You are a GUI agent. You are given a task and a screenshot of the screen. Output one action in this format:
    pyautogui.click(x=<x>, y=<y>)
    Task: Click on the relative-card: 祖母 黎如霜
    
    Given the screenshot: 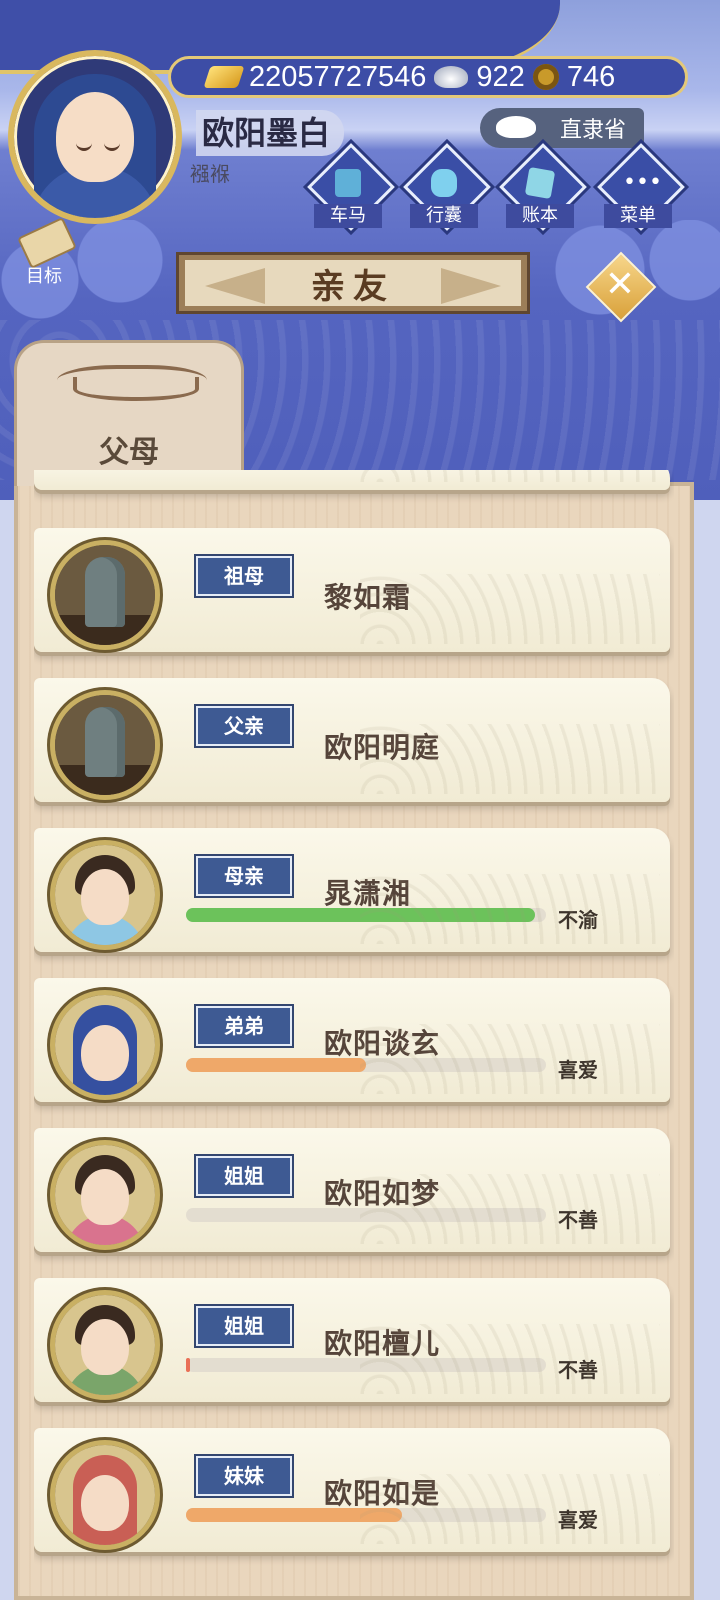 What is the action you would take?
    pyautogui.click(x=352, y=590)
    